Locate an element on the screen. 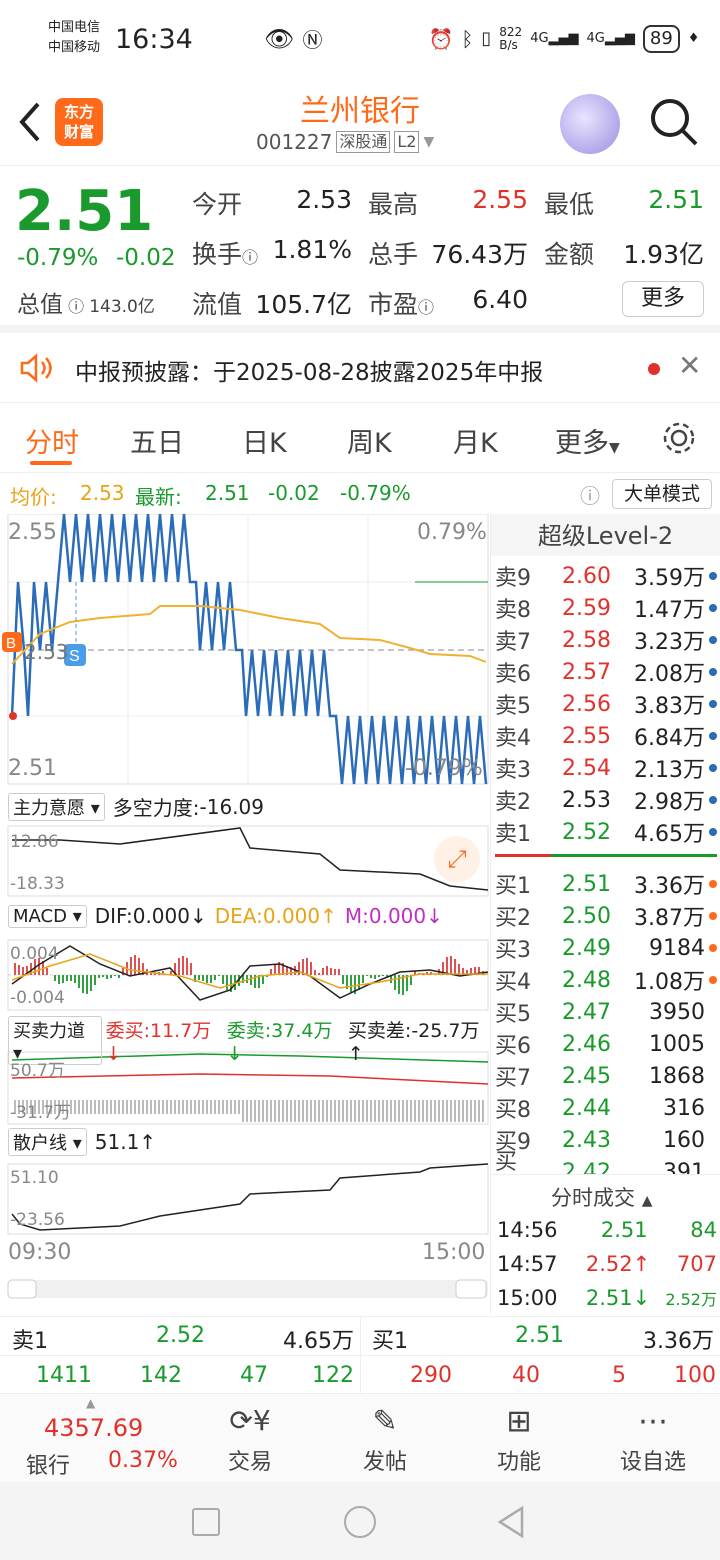 The image size is (720, 1560). bottom-toolbar: ▲ 4357.69 银行 0.37% ⟳¥ 交易 ✎ 发帖 ⊞ 功能 ⋯ 设自选 is located at coordinates (360, 1438).